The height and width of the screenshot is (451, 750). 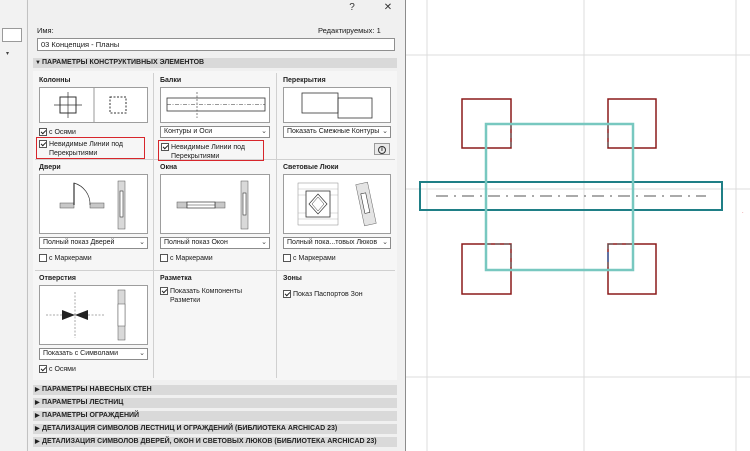 What do you see at coordinates (86, 315) in the screenshot?
I see `openings-preview-svg` at bounding box center [86, 315].